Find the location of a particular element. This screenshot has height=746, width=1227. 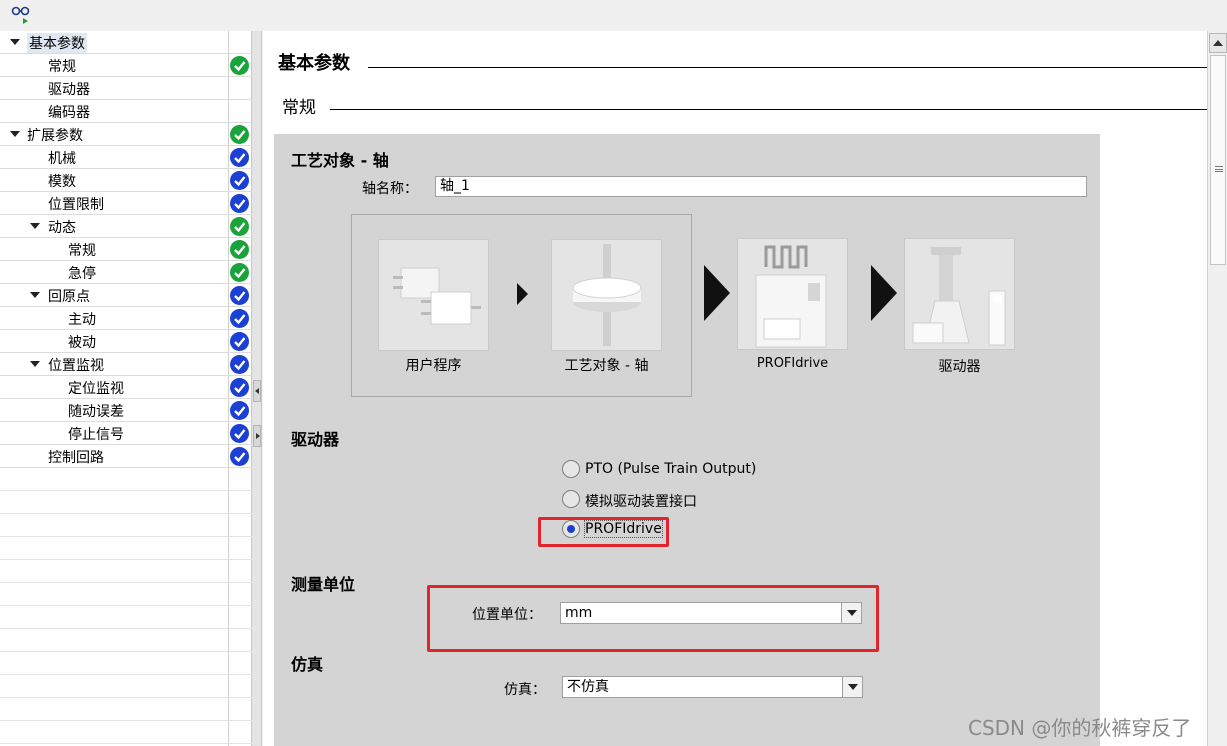

tree-item: 停止信号 is located at coordinates (126, 433).